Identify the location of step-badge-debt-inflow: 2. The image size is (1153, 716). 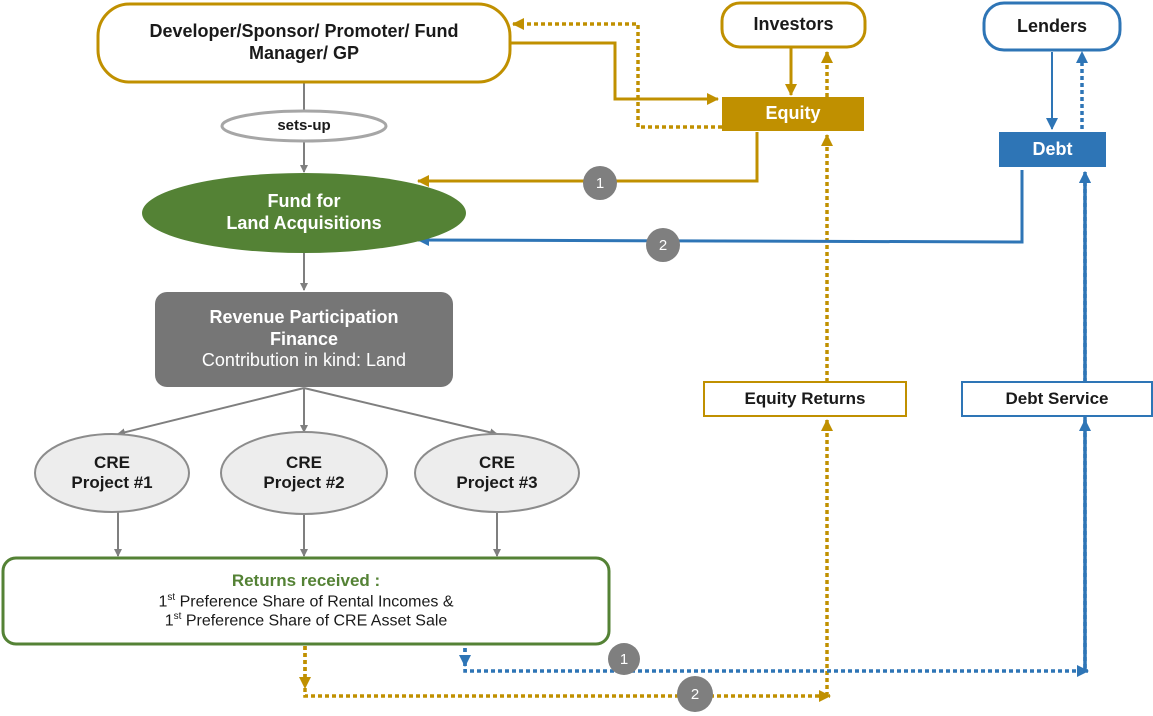
(663, 245).